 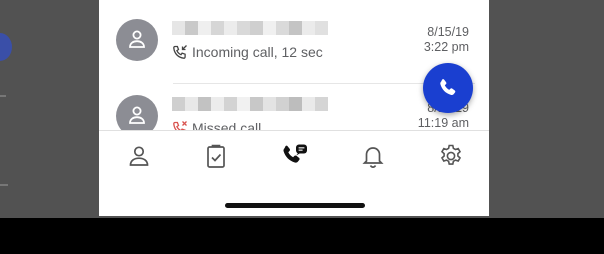 I want to click on tab-calls, so click(x=294, y=157).